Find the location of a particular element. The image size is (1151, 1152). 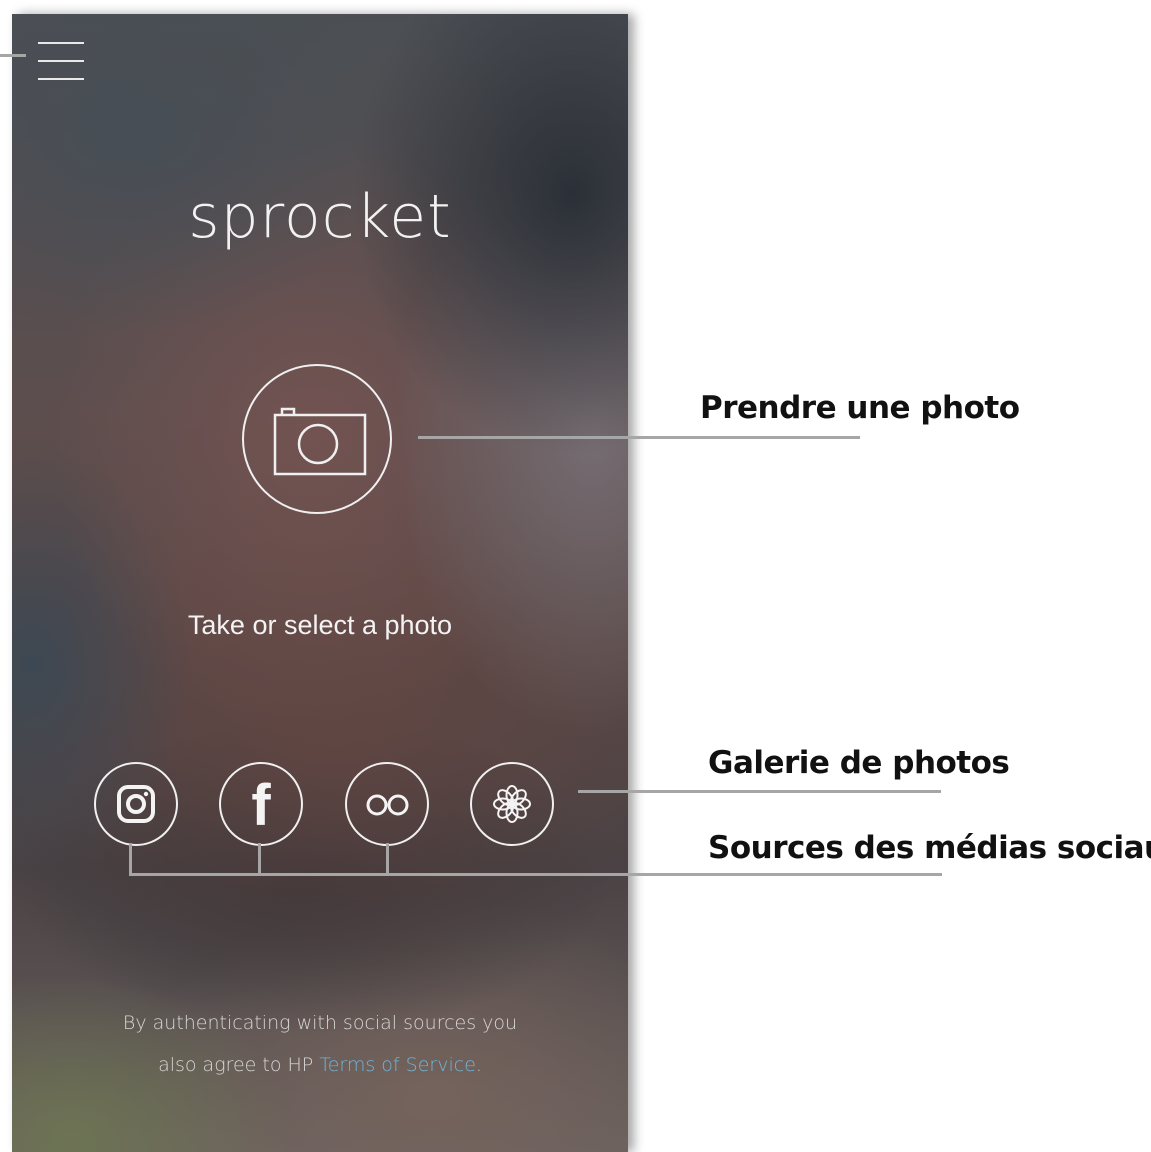

photo-gallery-button is located at coordinates (512, 804).